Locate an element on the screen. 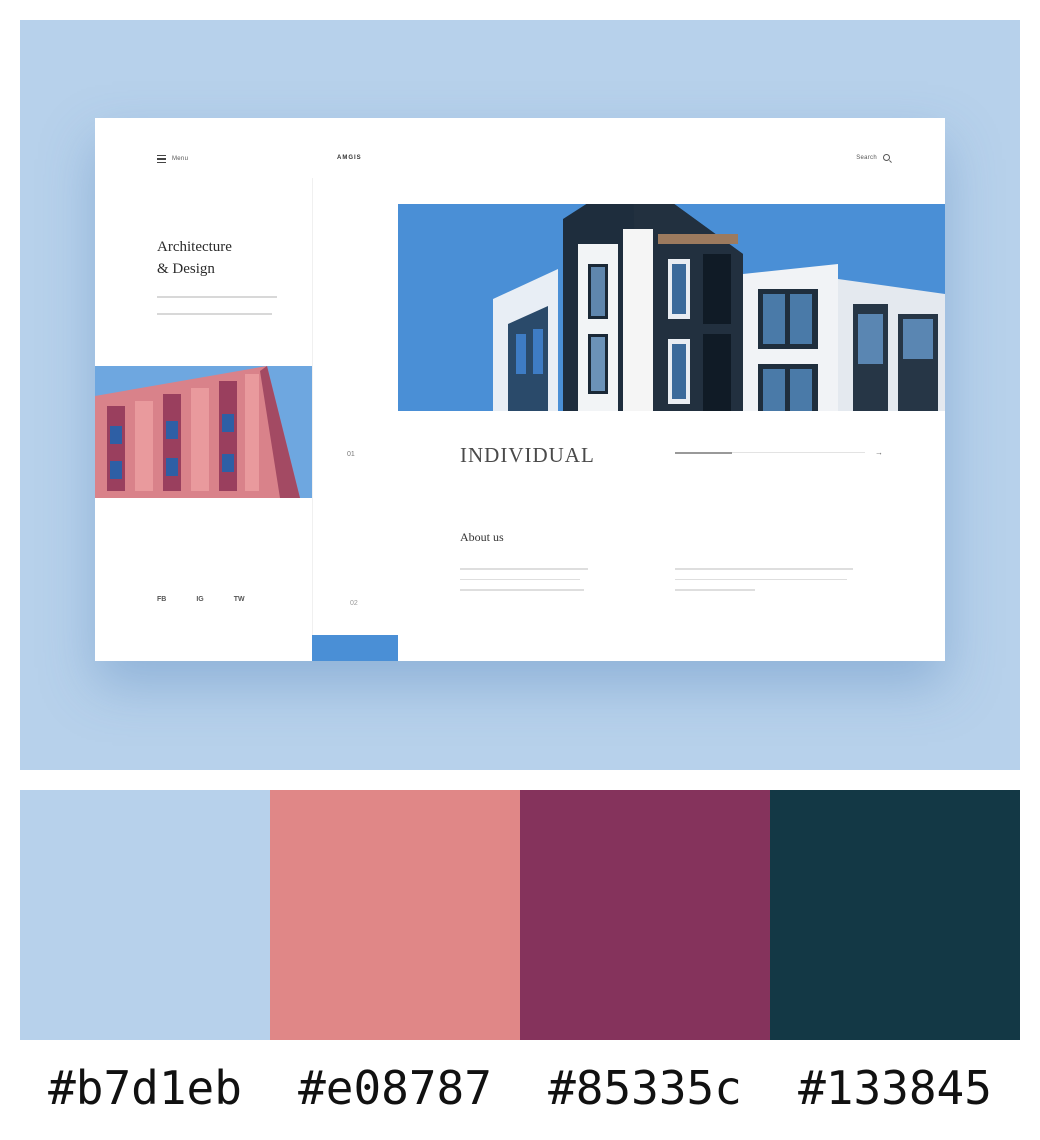 The image size is (1040, 1140). search-button: Search is located at coordinates (873, 157).